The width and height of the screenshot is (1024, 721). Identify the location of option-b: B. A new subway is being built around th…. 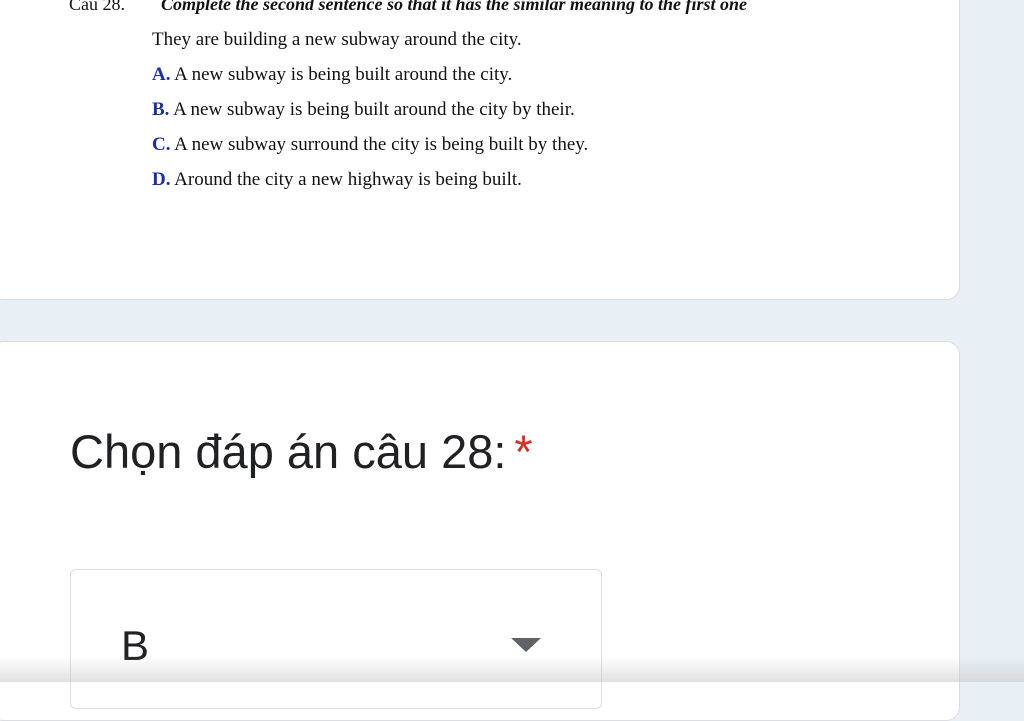
(370, 116).